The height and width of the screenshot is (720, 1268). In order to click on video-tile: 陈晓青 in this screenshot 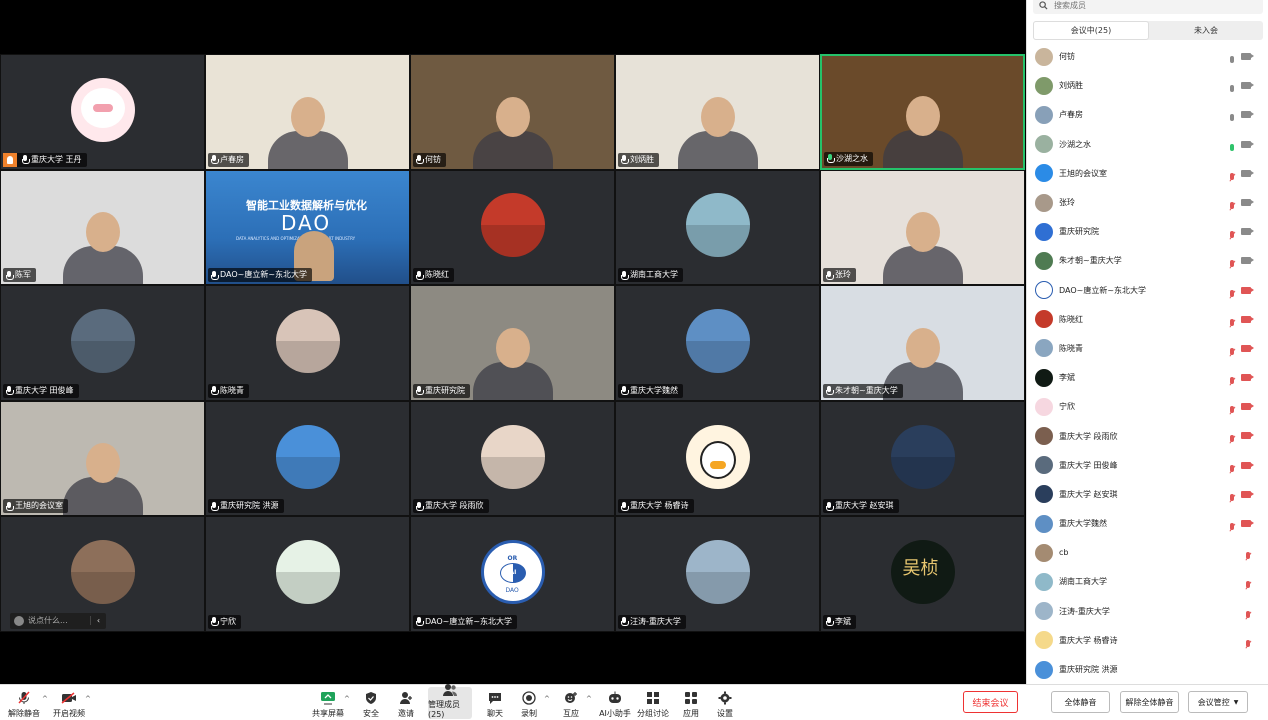, I will do `click(307, 343)`.